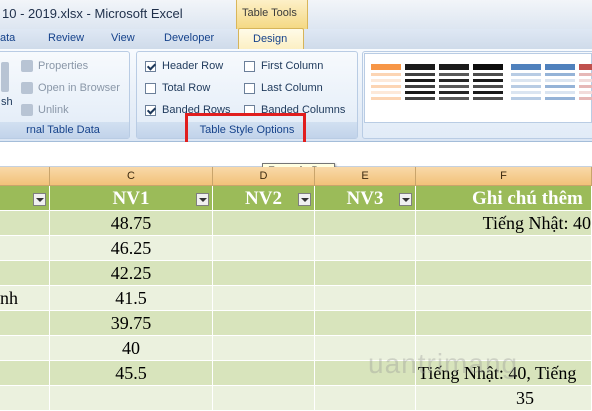 This screenshot has height=411, width=592. What do you see at coordinates (7, 38) in the screenshot?
I see `tab-data: ata` at bounding box center [7, 38].